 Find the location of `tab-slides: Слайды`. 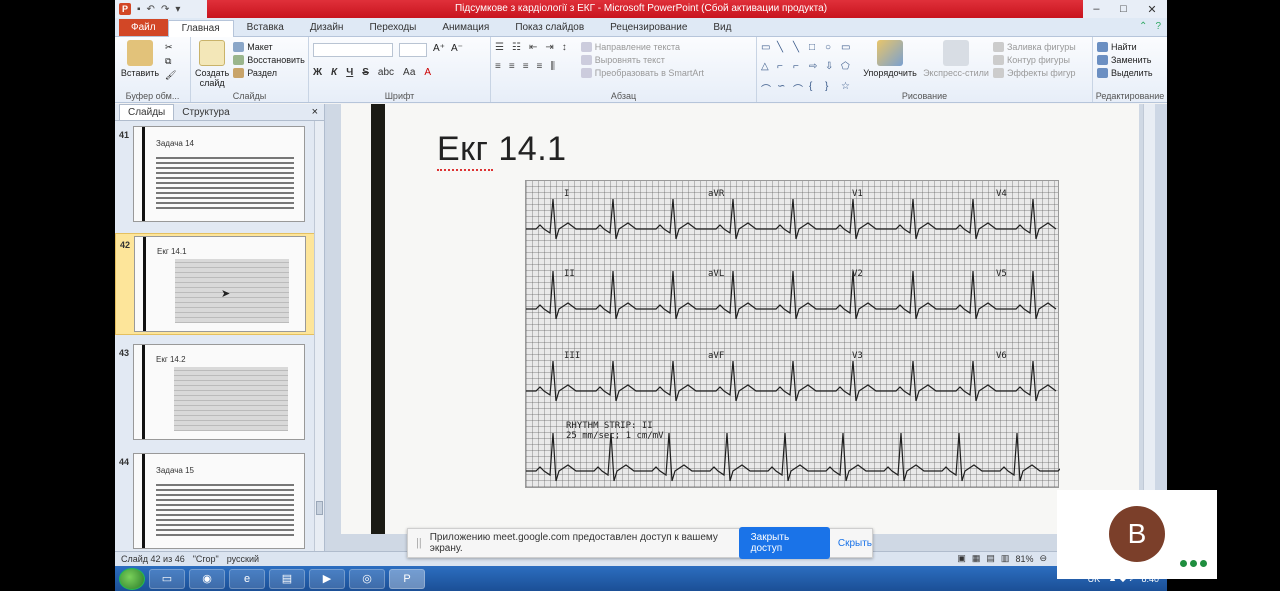

tab-slides: Слайды is located at coordinates (147, 112).